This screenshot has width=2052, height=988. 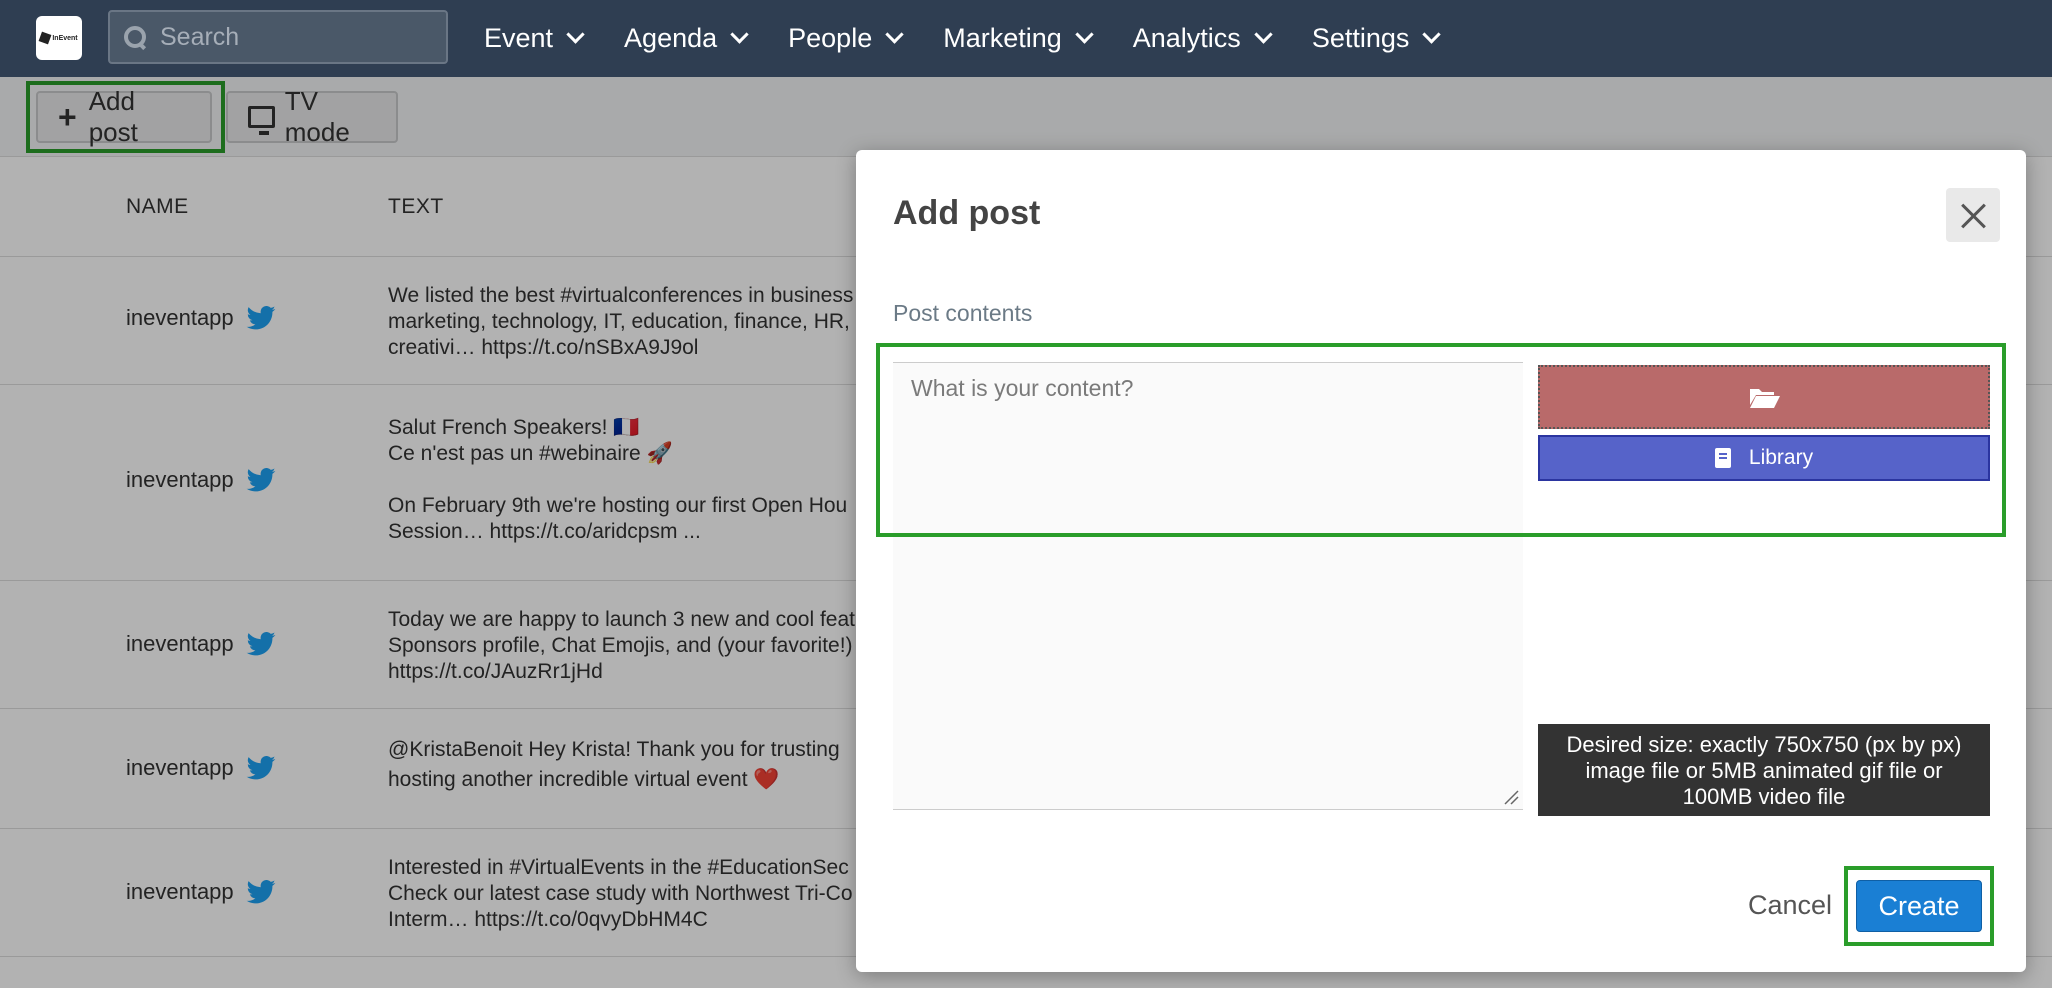 I want to click on close-button, so click(x=1973, y=215).